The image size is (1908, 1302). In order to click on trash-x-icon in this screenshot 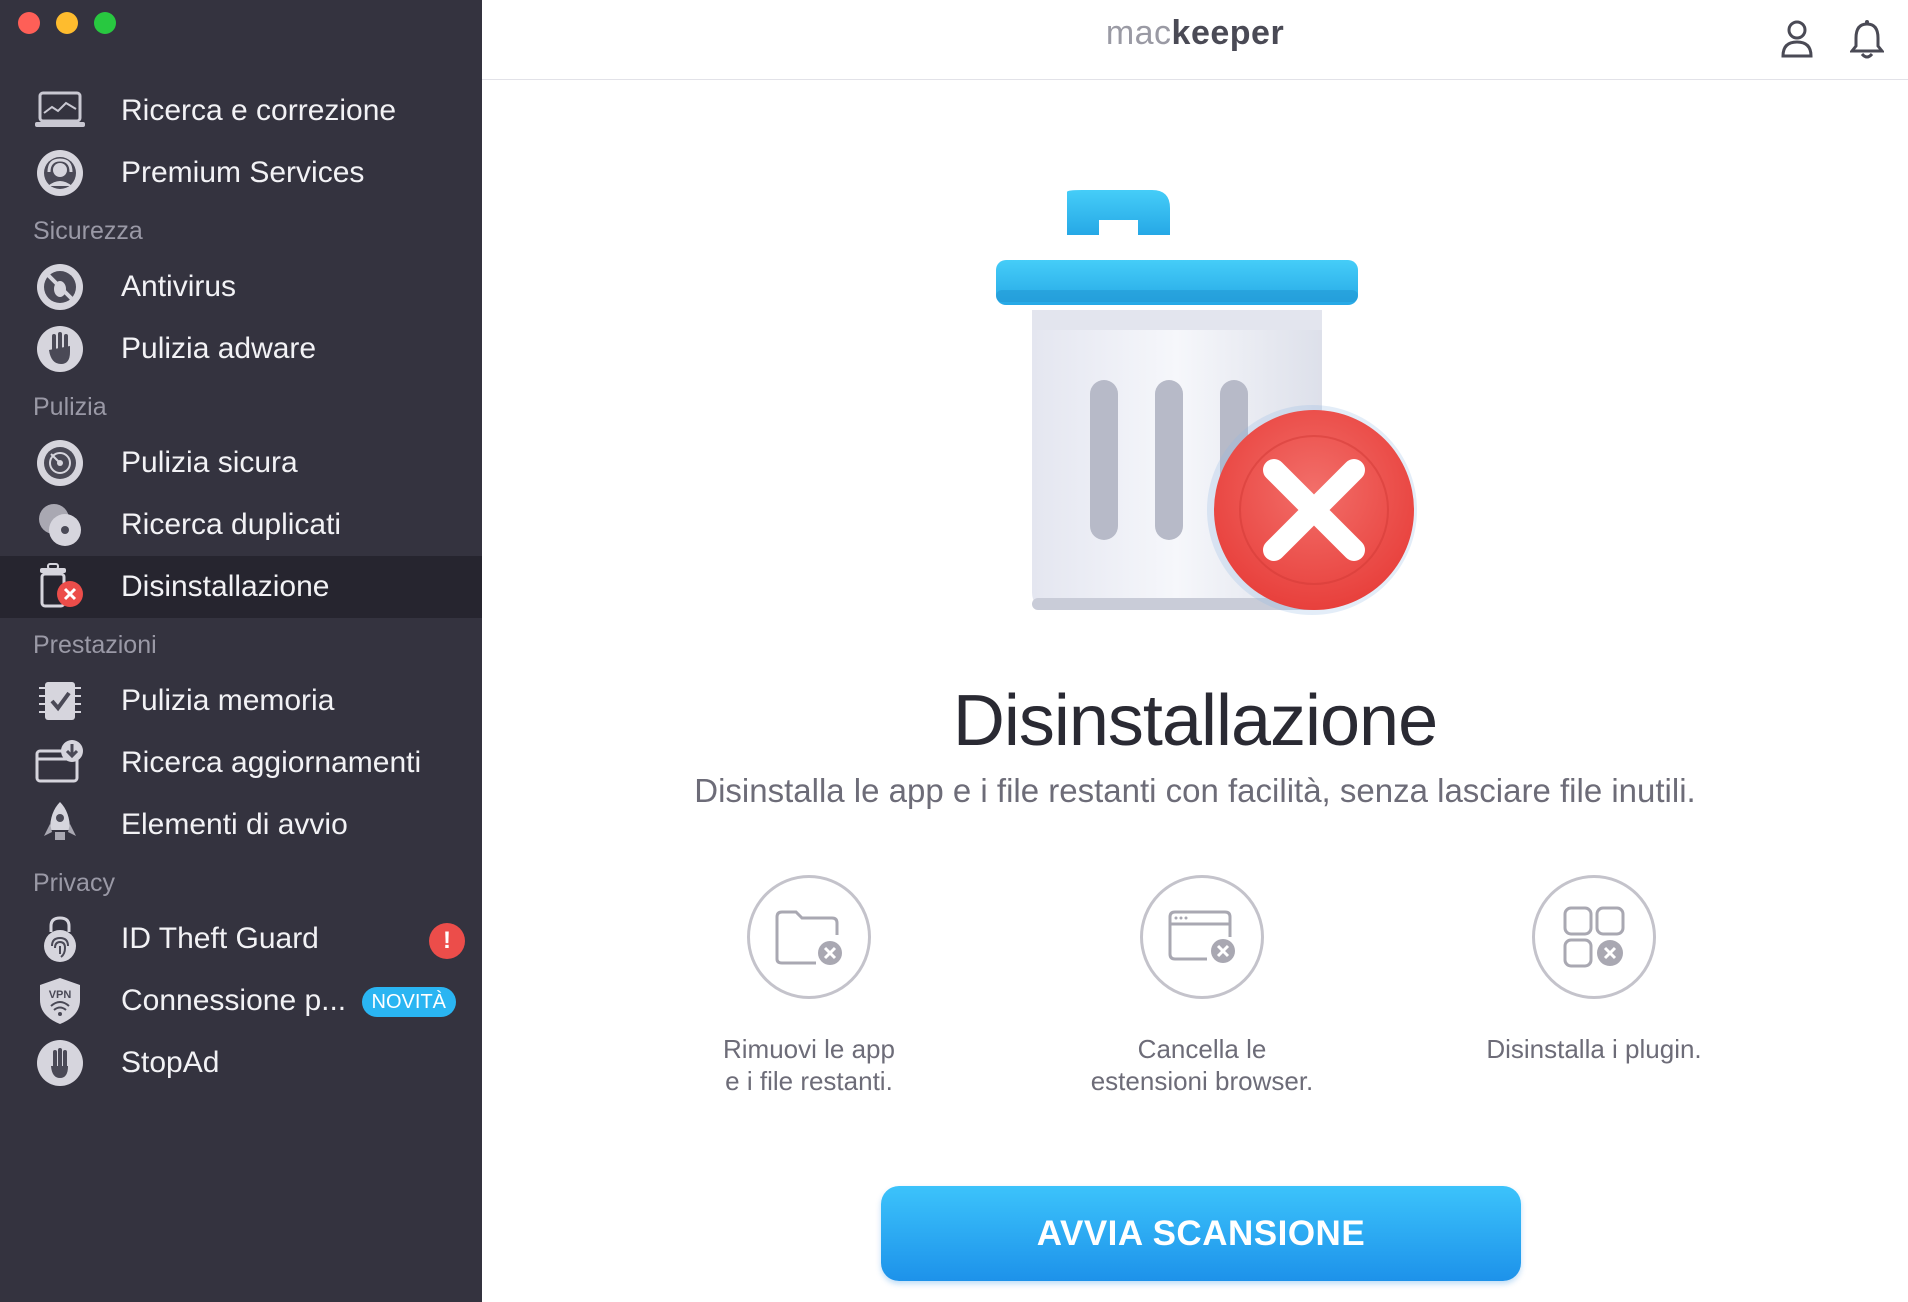, I will do `click(60, 587)`.